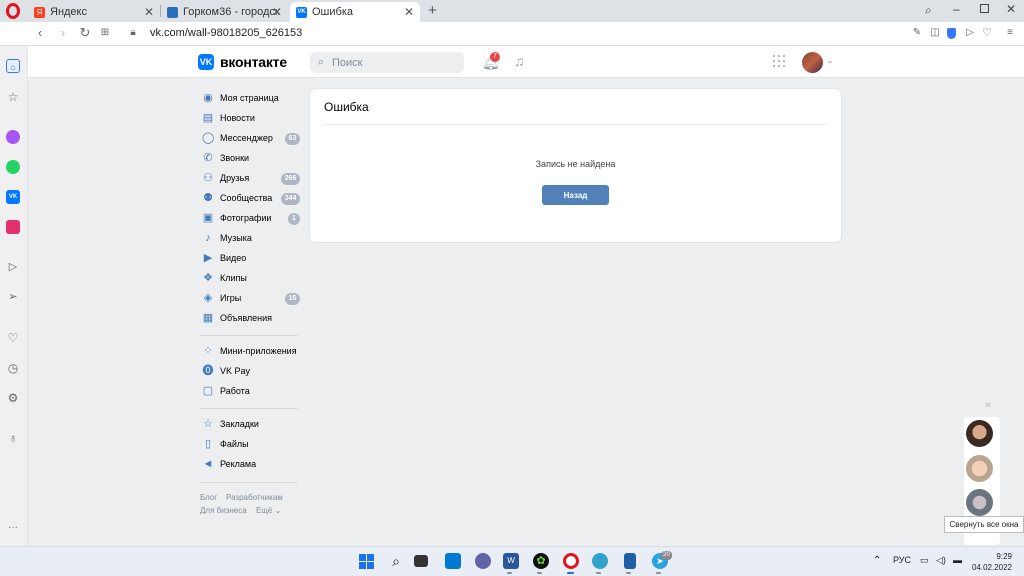 The height and width of the screenshot is (576, 1024). I want to click on menu-item: ♪ Музыка, so click(250, 239).